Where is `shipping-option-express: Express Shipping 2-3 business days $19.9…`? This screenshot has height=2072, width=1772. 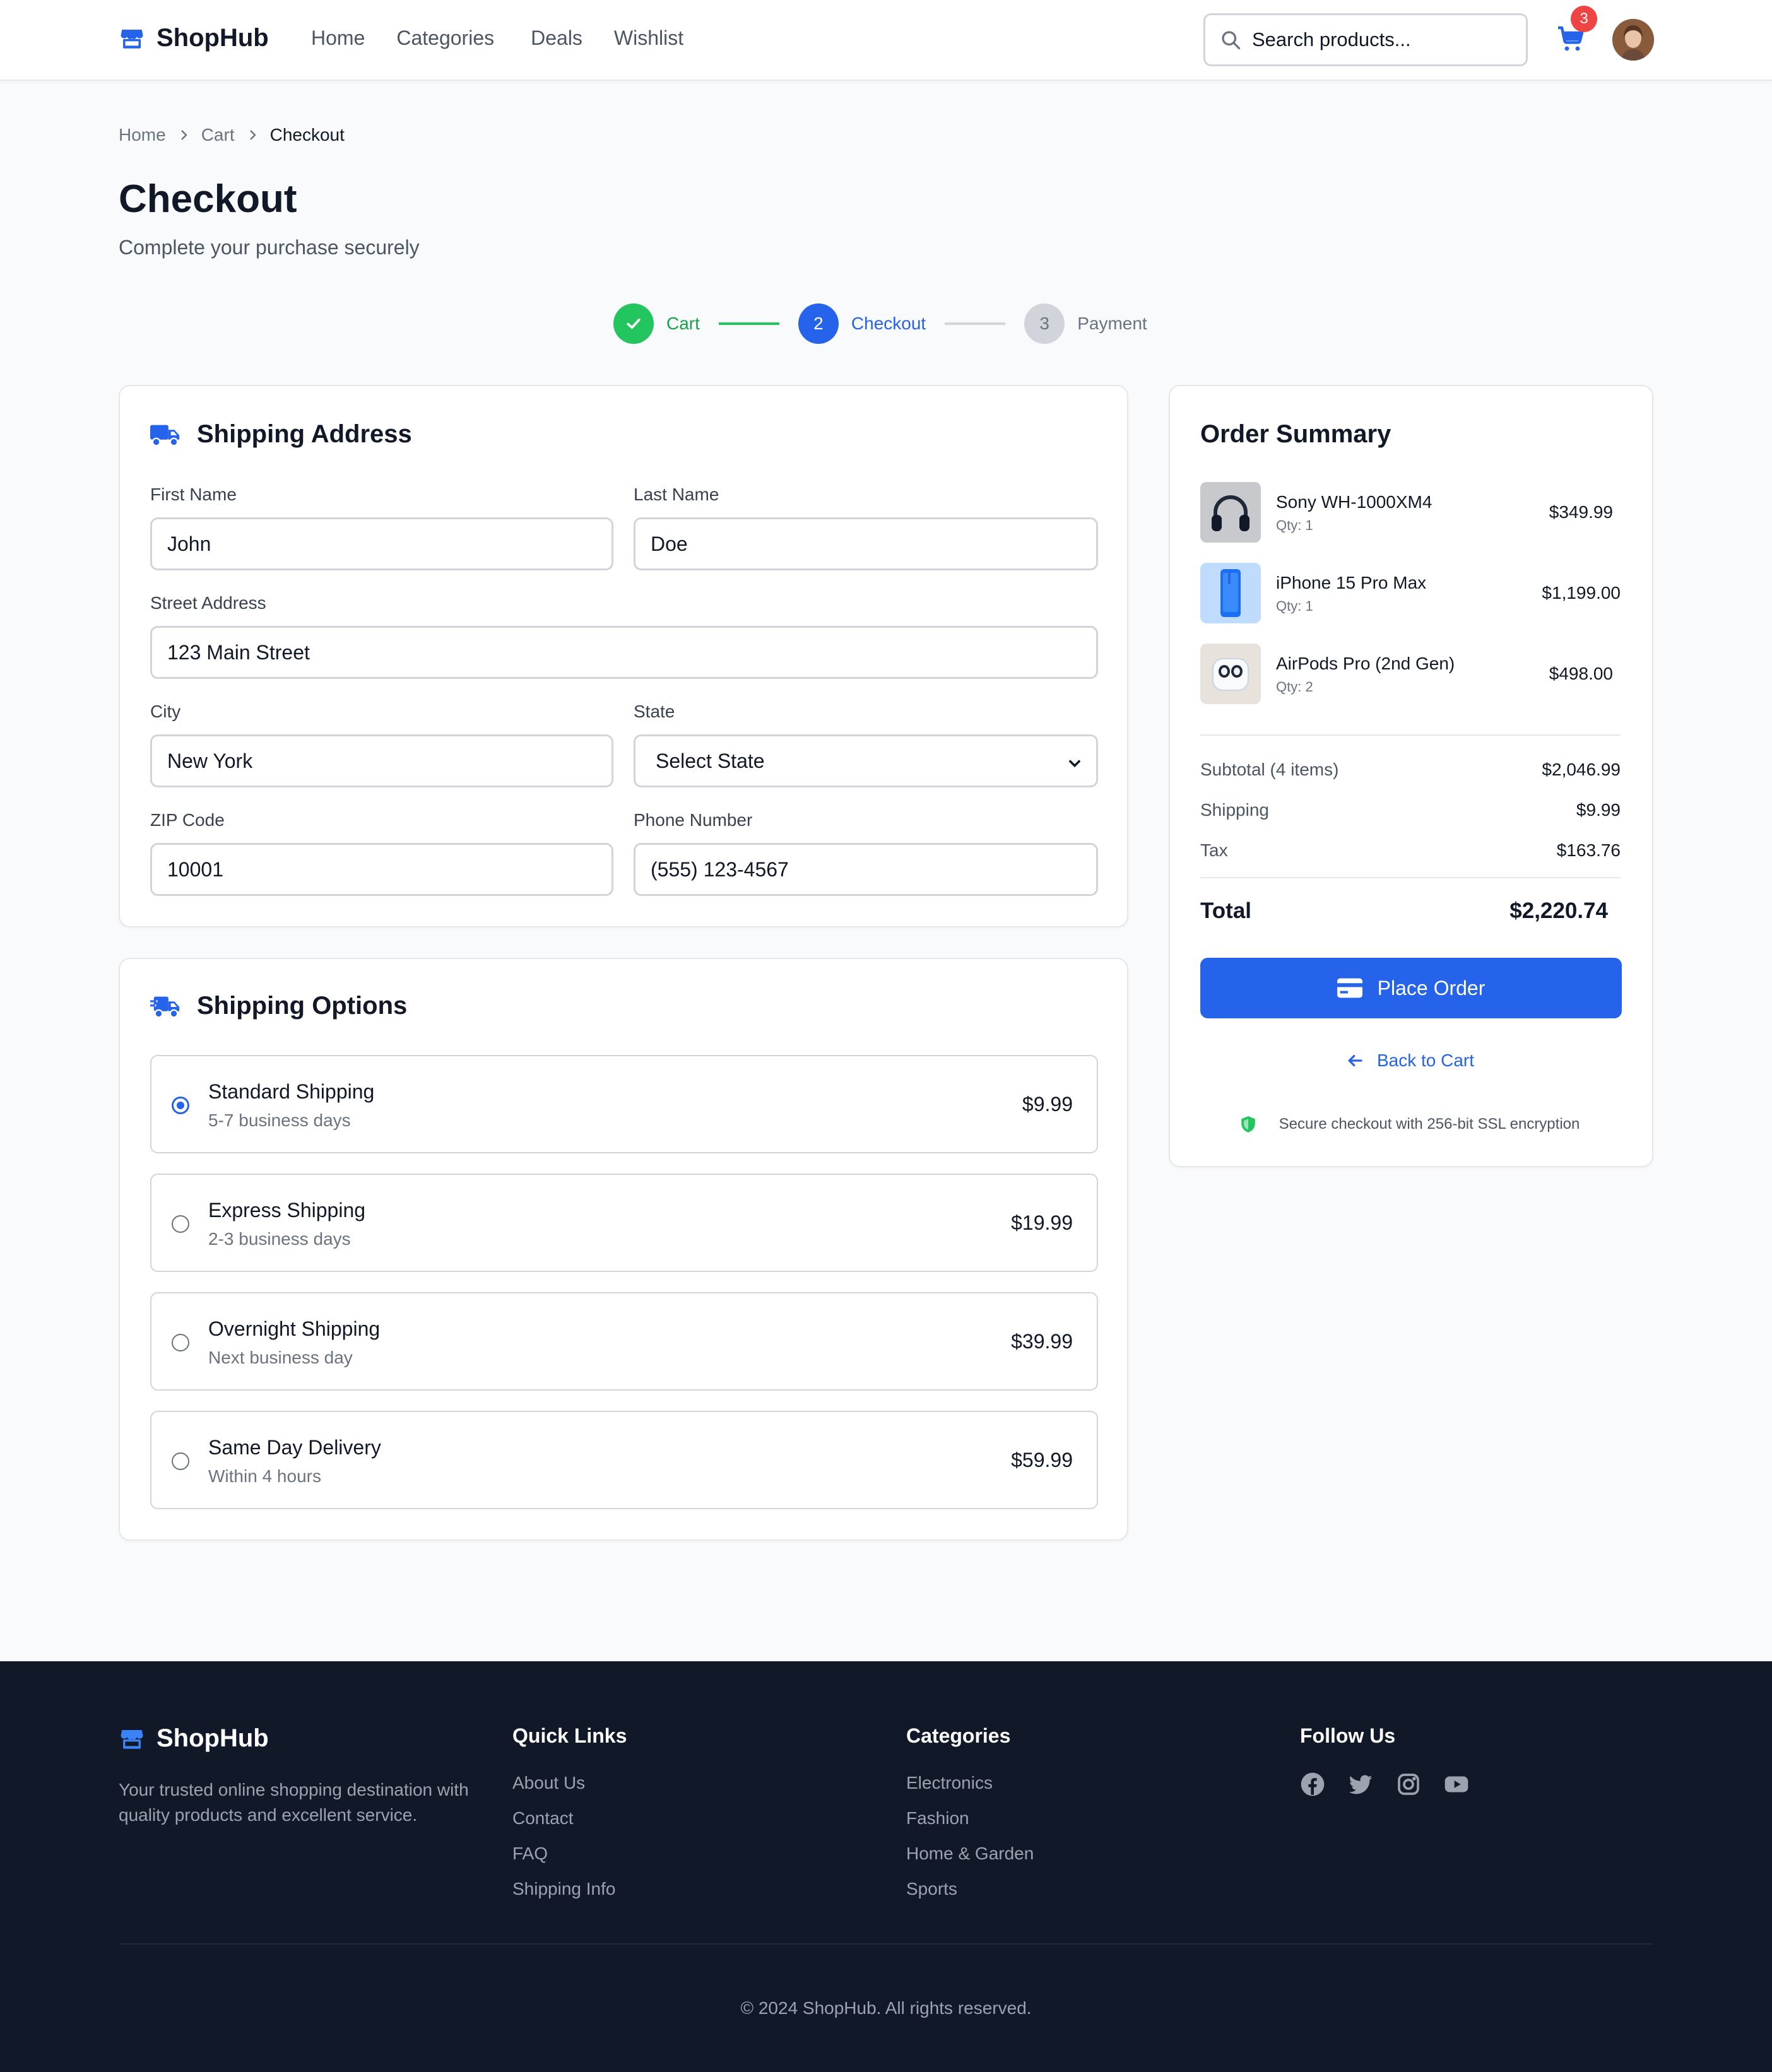 shipping-option-express: Express Shipping 2-3 business days $19.9… is located at coordinates (624, 1223).